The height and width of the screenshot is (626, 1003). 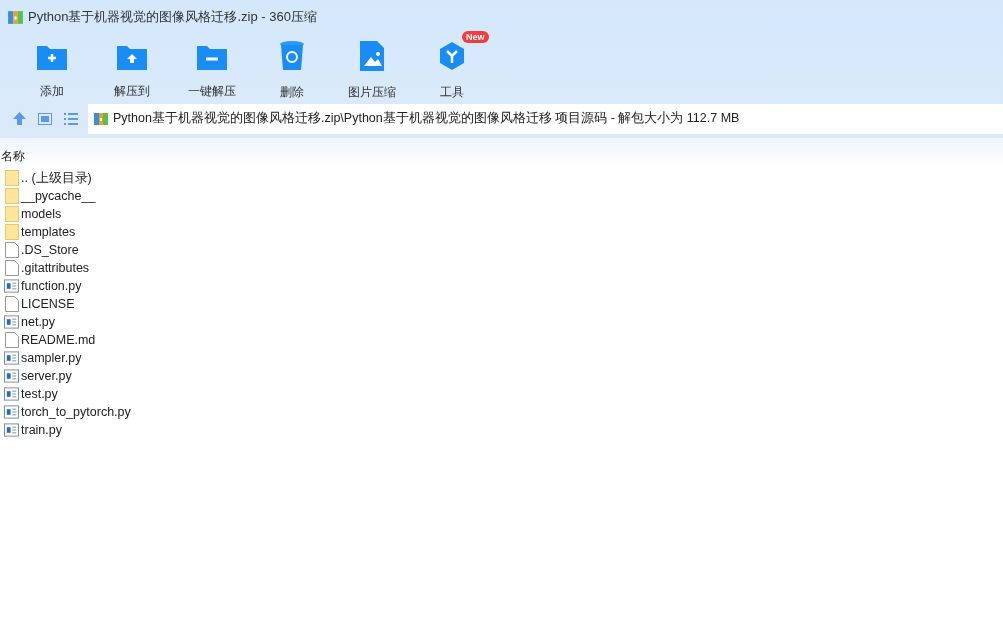 I want to click on file-row: __pycache__, so click(x=501, y=196).